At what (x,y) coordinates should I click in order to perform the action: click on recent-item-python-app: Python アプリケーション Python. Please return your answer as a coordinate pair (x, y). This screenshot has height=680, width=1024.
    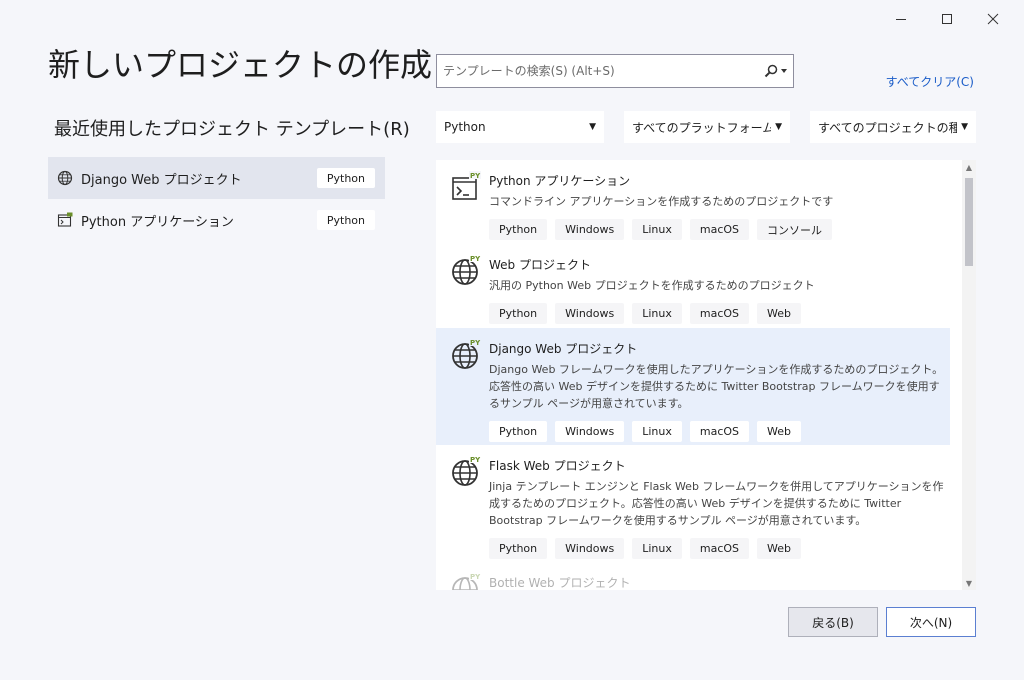
    Looking at the image, I should click on (216, 220).